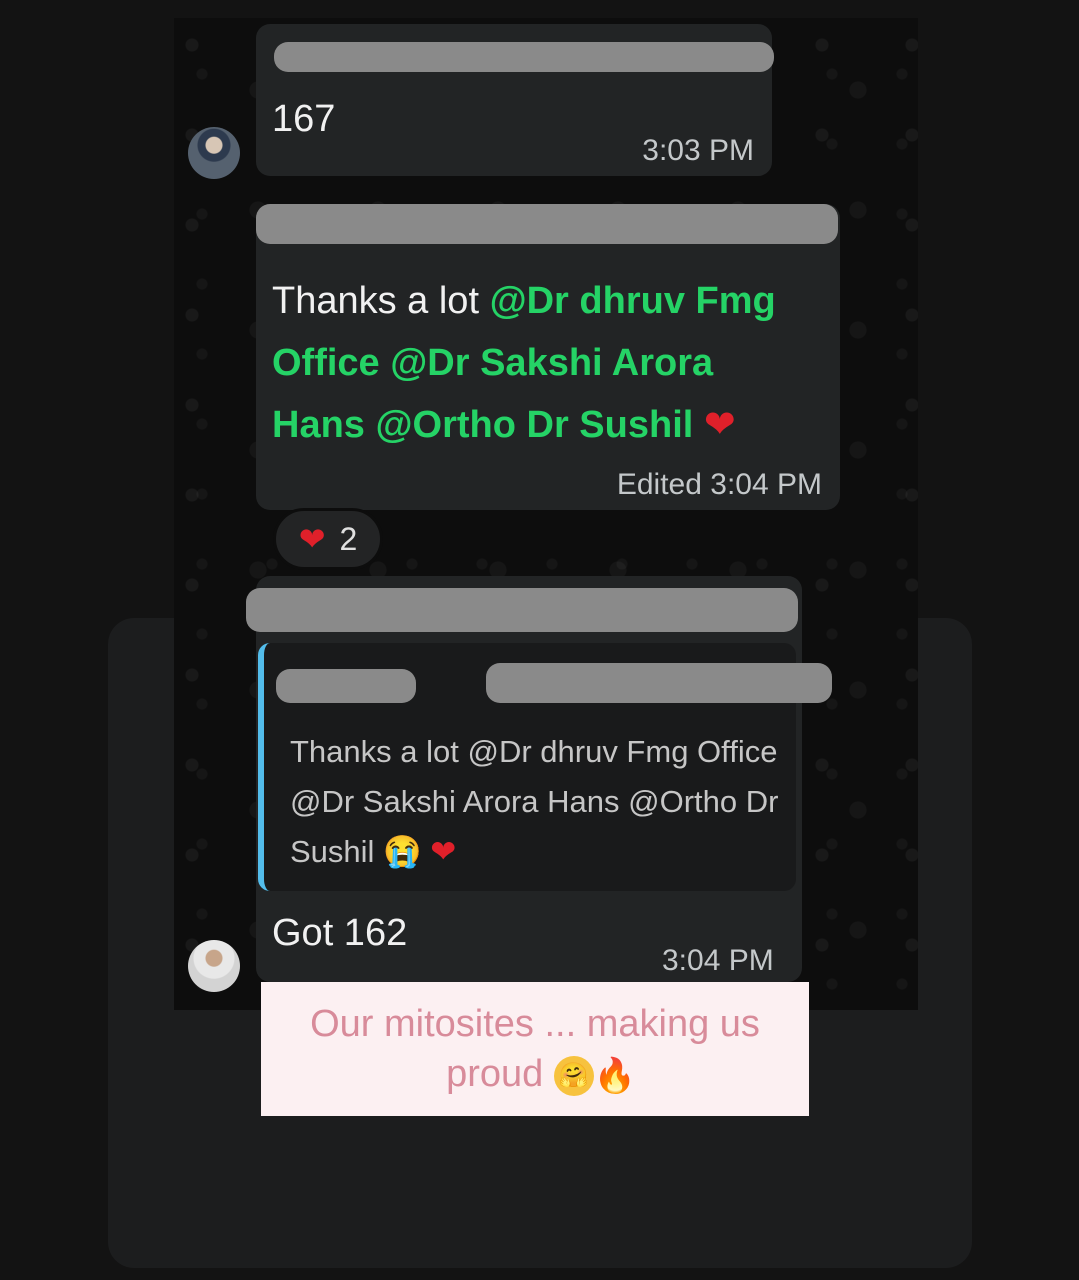 The height and width of the screenshot is (1280, 1079). What do you see at coordinates (346, 686) in the screenshot?
I see `redacted-quoted-sender` at bounding box center [346, 686].